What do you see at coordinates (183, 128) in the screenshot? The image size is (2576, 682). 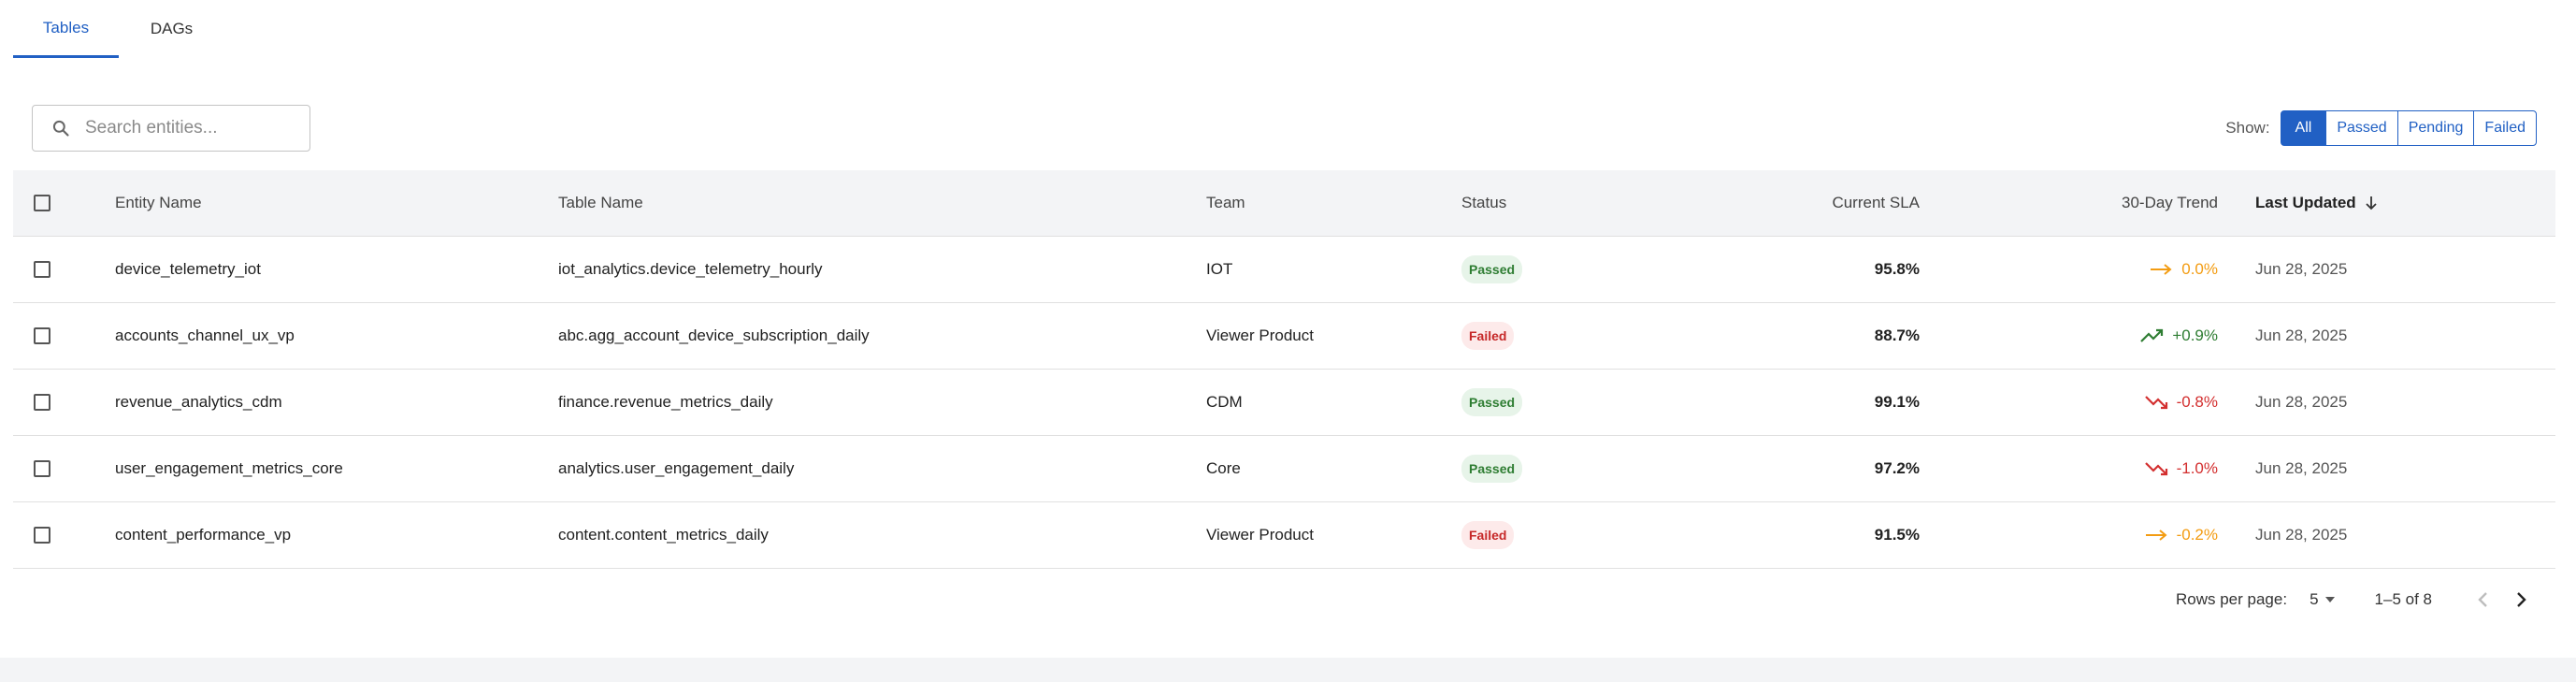 I see `search-input` at bounding box center [183, 128].